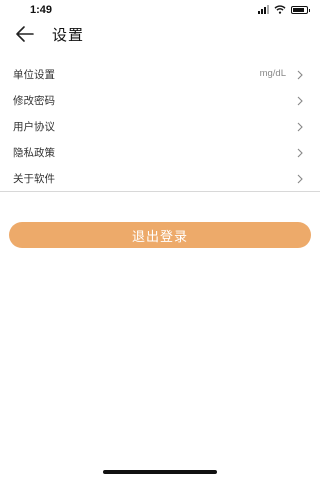 The width and height of the screenshot is (320, 480). What do you see at coordinates (280, 9) in the screenshot?
I see `wifi-icon` at bounding box center [280, 9].